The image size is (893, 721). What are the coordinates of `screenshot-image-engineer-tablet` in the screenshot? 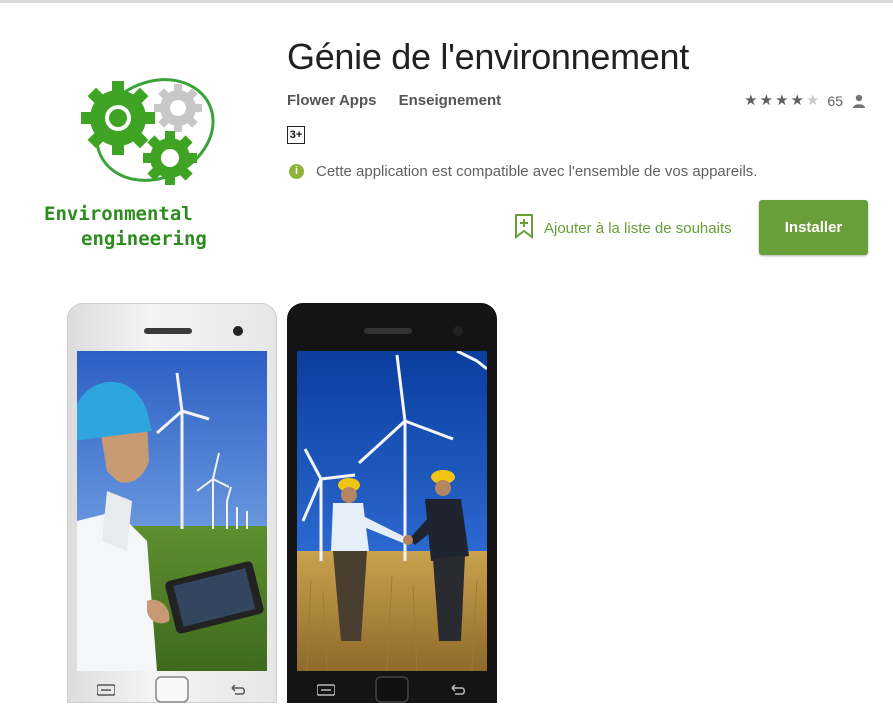 It's located at (172, 511).